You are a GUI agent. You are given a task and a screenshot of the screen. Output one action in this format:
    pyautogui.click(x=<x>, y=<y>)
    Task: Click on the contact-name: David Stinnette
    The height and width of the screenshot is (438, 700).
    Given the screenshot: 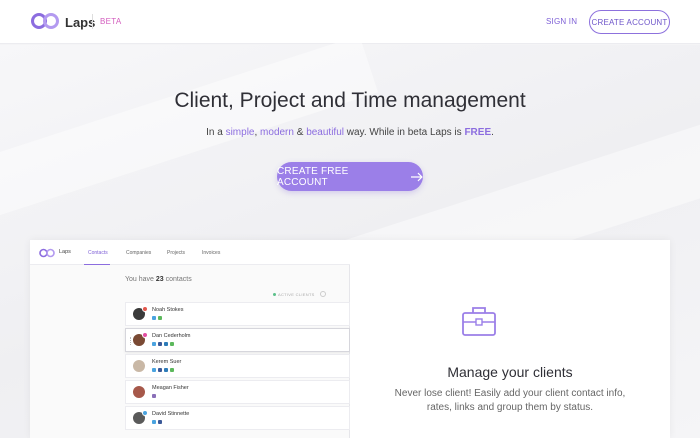 What is the action you would take?
    pyautogui.click(x=171, y=414)
    